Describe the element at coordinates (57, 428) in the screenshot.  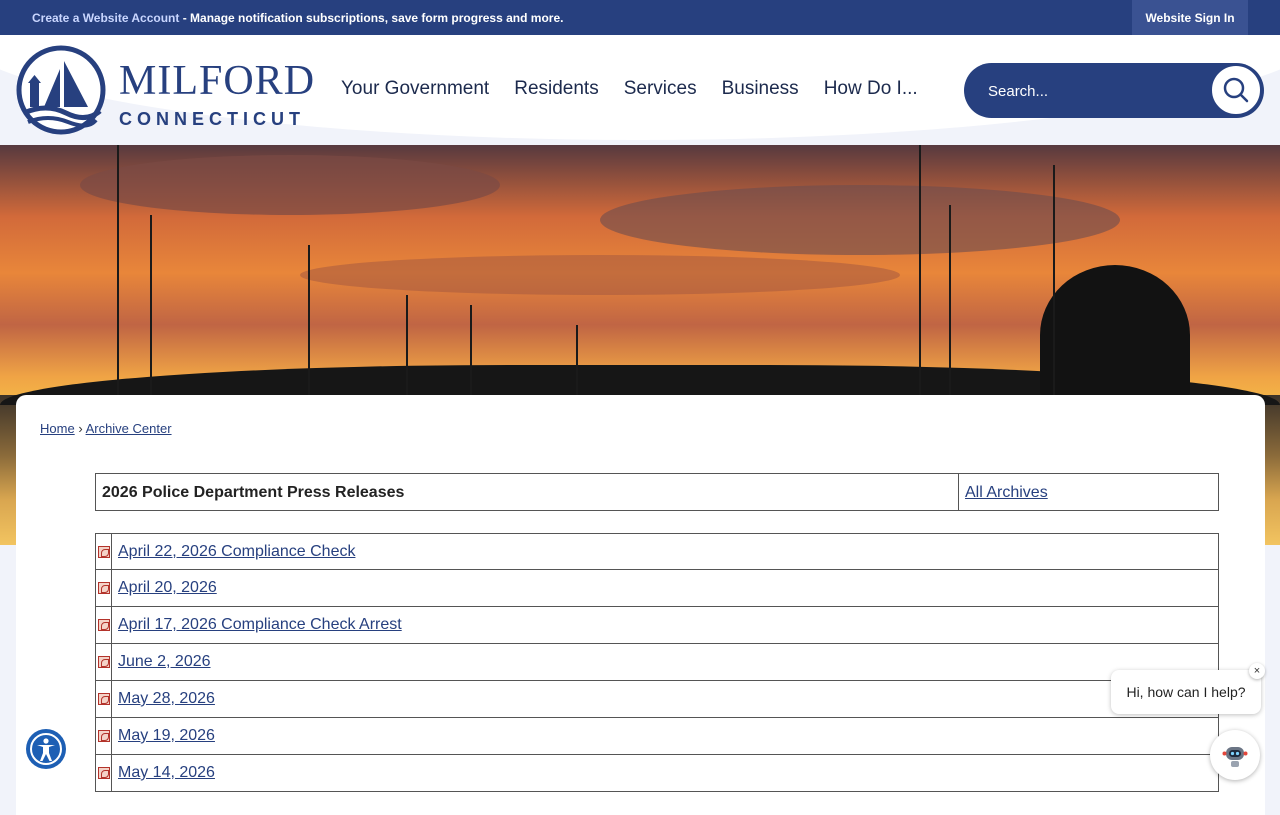
I see `breadcrumb-home: Home` at that location.